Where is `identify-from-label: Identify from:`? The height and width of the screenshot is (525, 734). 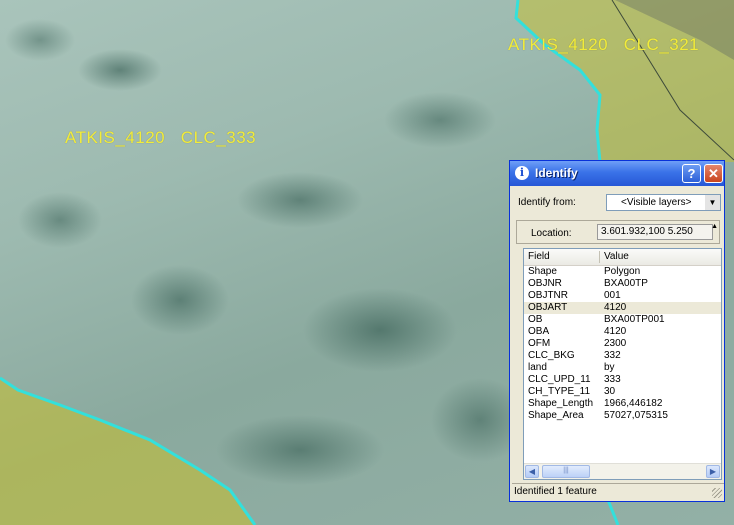 identify-from-label: Identify from: is located at coordinates (547, 202).